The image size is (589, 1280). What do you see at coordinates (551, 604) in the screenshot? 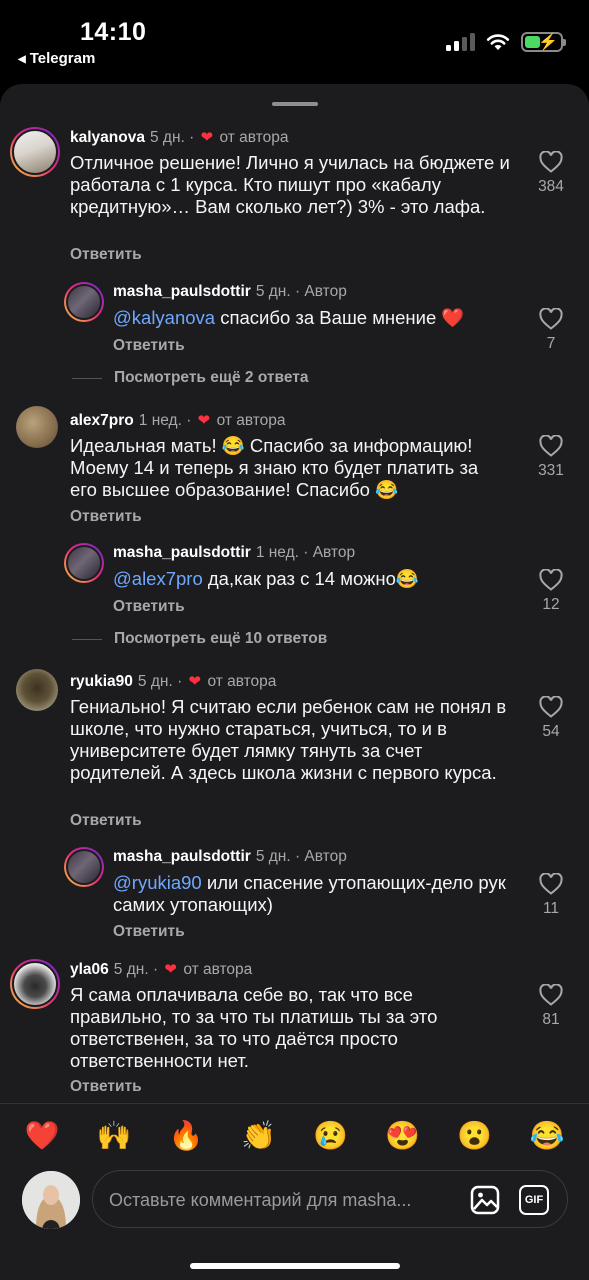
I see `like-count: 12` at bounding box center [551, 604].